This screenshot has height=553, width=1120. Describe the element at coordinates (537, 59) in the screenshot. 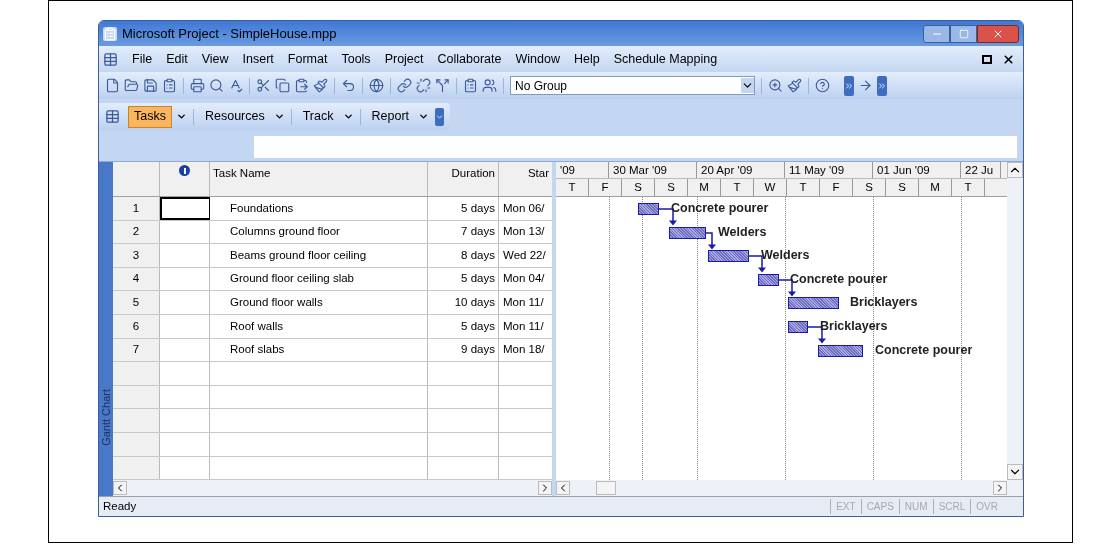

I see `menu-item: Window` at that location.